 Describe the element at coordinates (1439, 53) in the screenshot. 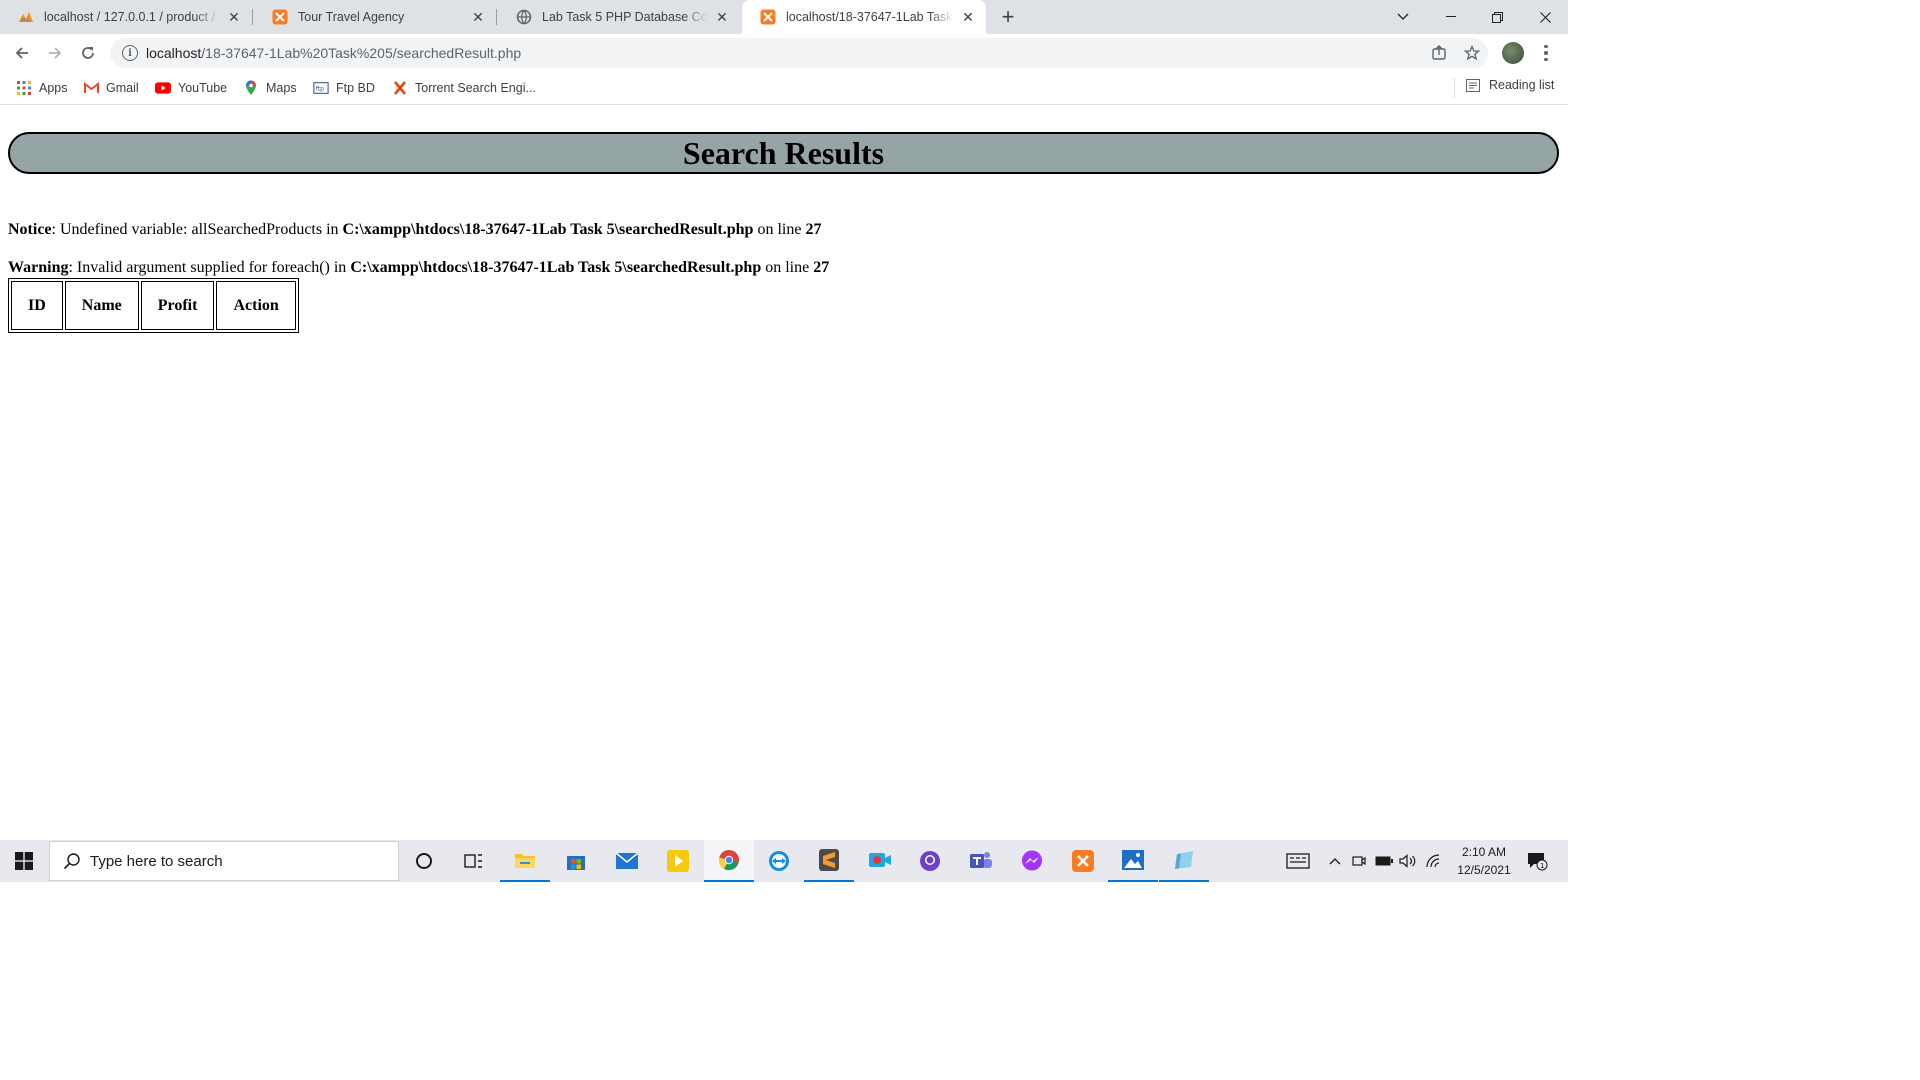

I see `share-icon` at that location.